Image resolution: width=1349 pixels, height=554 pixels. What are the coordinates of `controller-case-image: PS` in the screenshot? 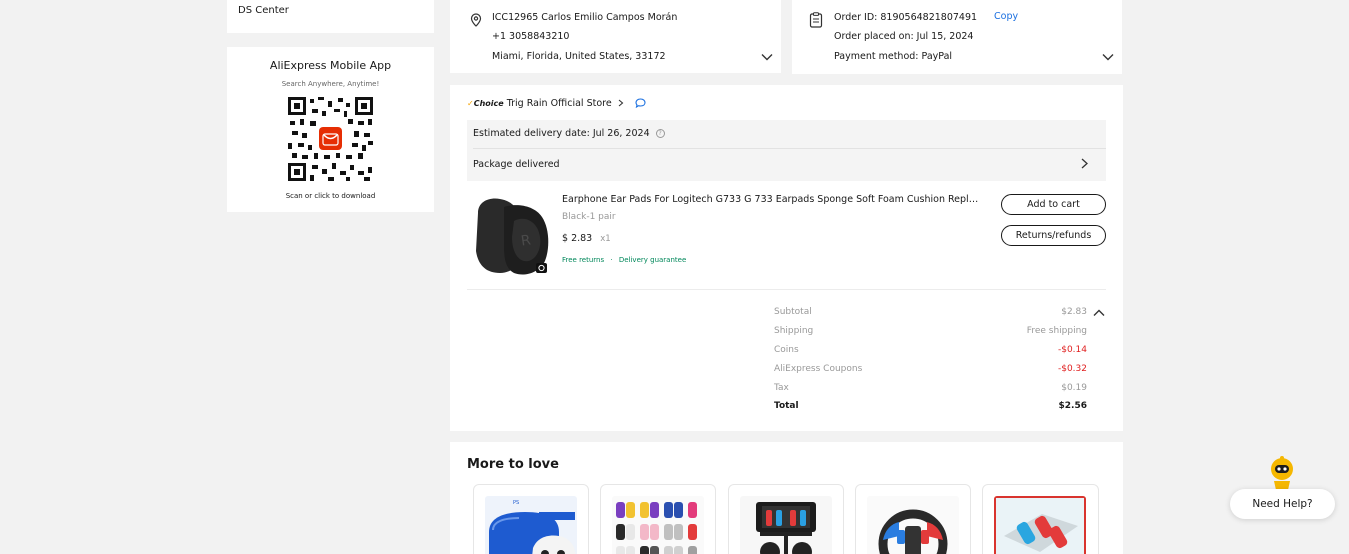 It's located at (531, 525).